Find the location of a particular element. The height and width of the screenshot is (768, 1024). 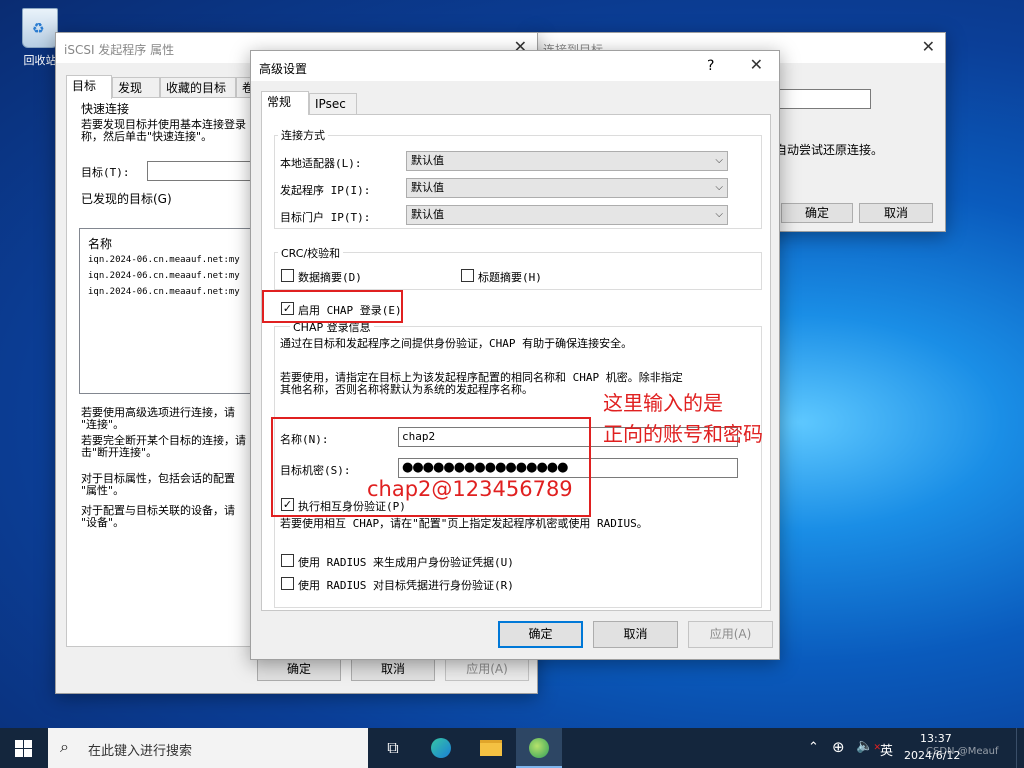

quick-connect-desc-2: 称，然后单击"快速连接"。 is located at coordinates (147, 136).